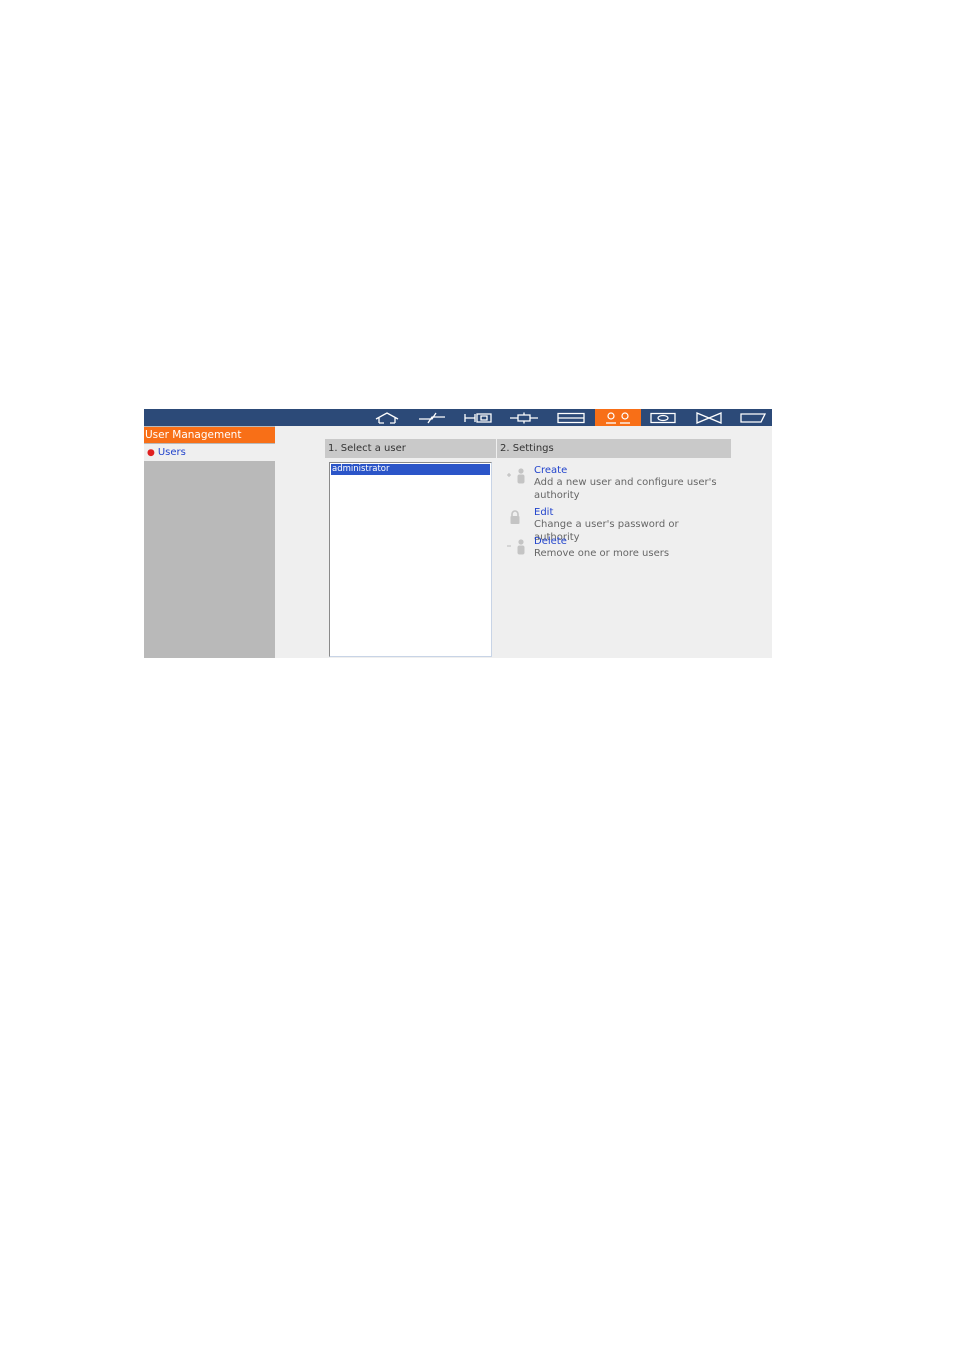  I want to click on sidebar: User Management ● Users, so click(209, 542).